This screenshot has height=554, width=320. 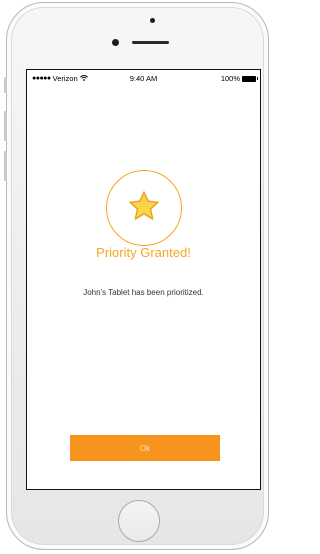 I want to click on star-badge, so click(x=144, y=208).